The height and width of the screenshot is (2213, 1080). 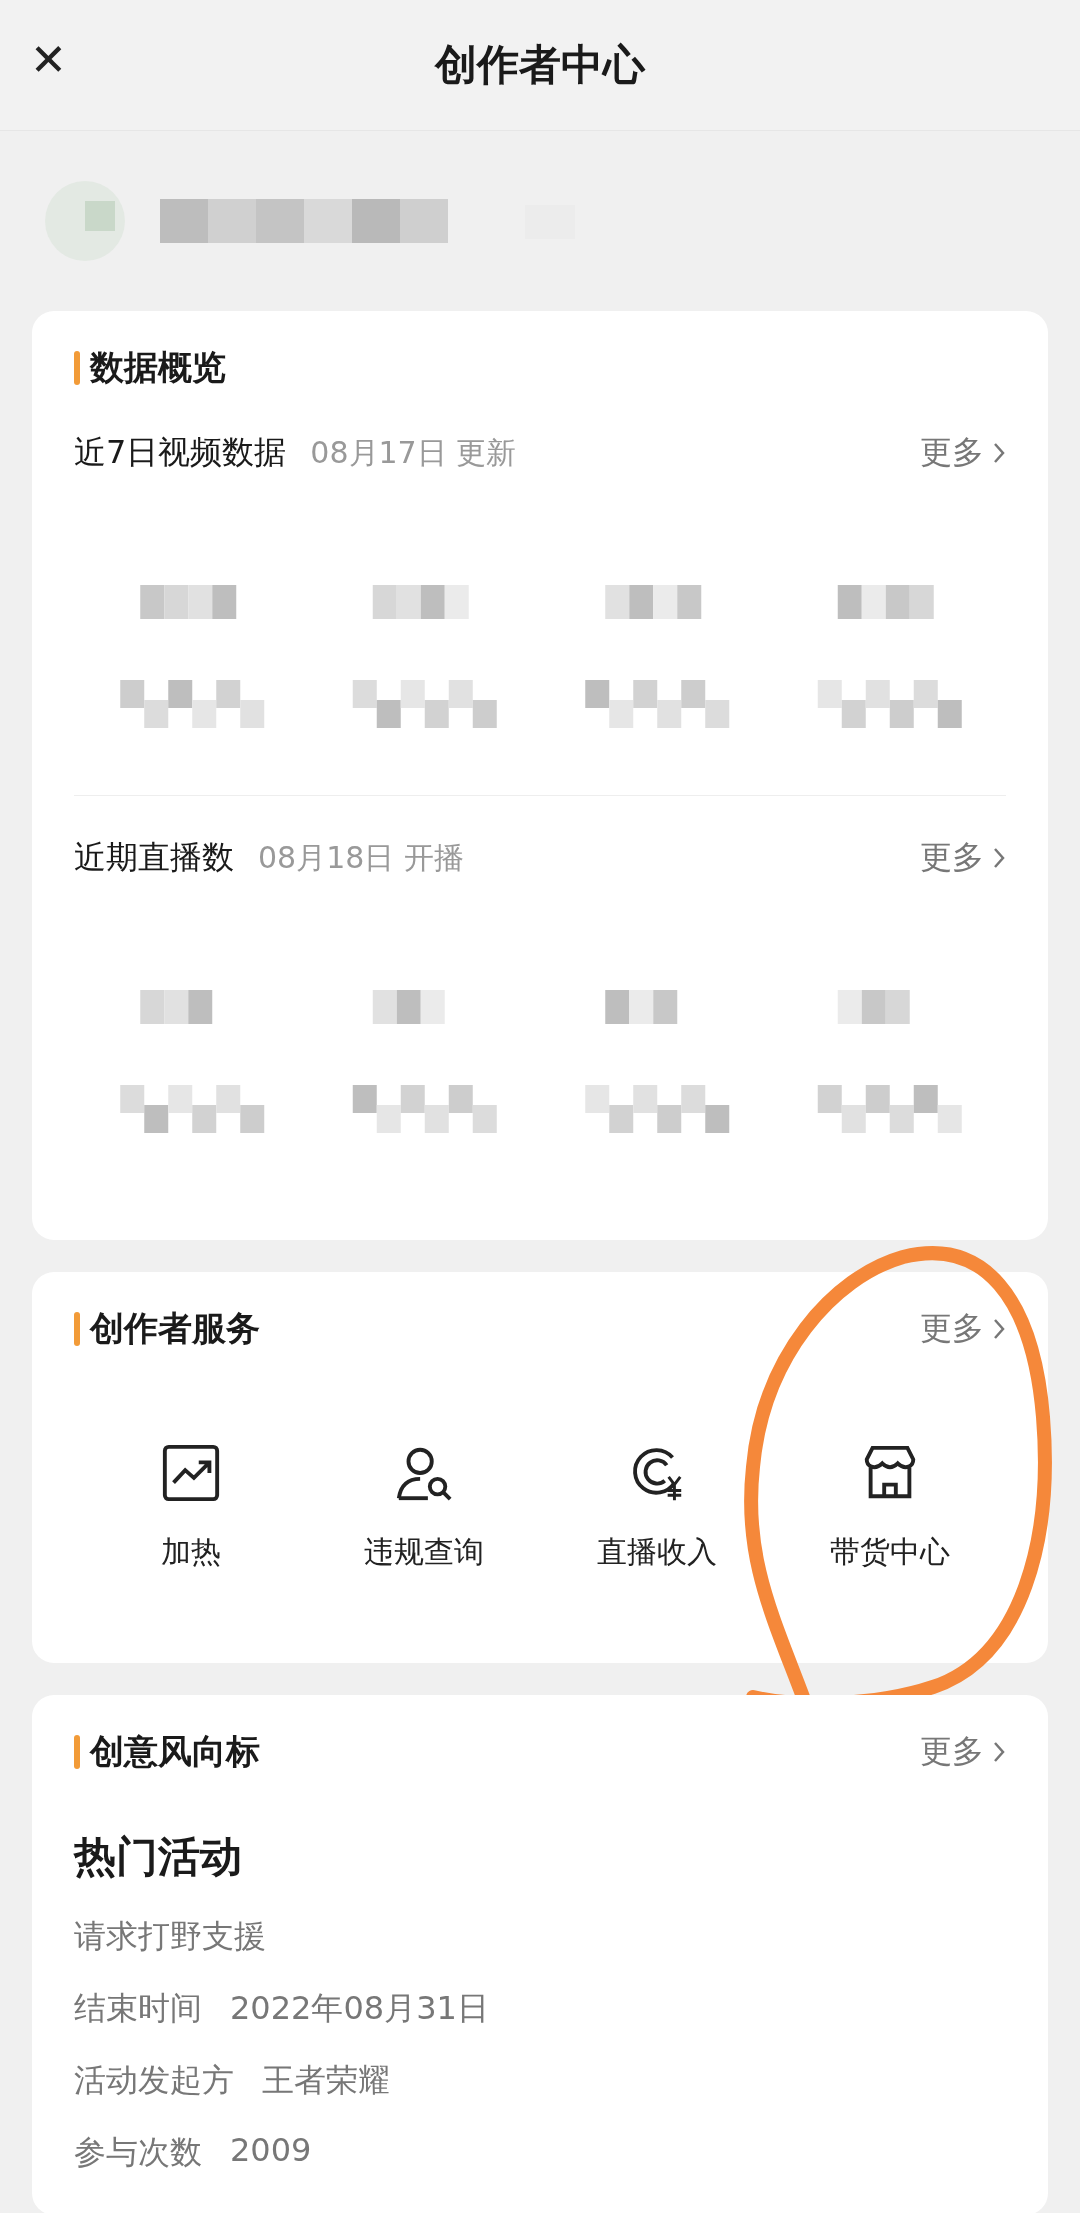 I want to click on close-button: ✕, so click(x=48, y=60).